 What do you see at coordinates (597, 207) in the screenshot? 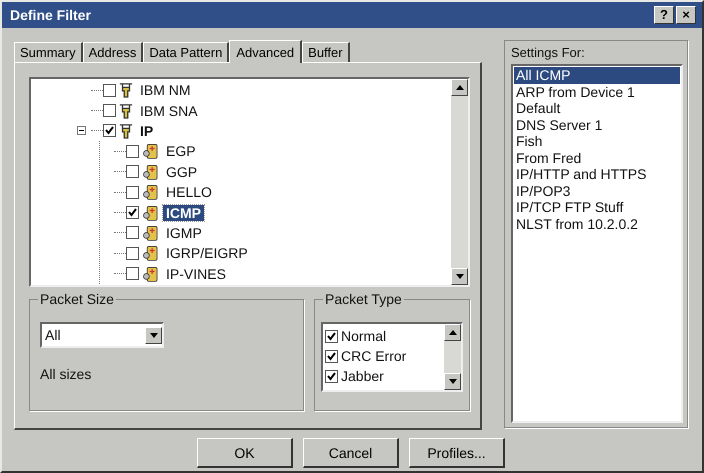
I see `settings-item: IP/TCP FTP Stuff` at bounding box center [597, 207].